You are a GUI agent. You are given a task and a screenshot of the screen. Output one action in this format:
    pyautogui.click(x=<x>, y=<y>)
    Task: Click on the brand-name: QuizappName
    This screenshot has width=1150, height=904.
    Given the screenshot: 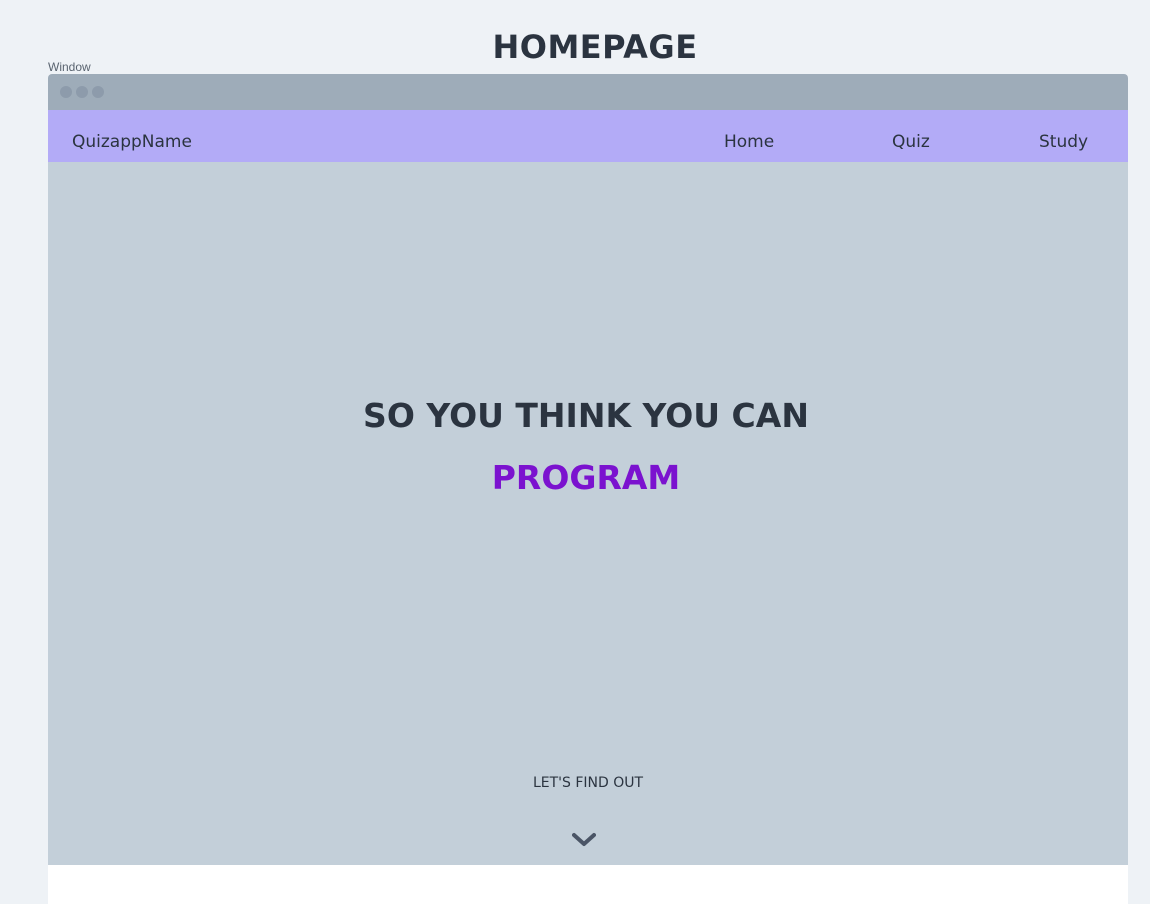 What is the action you would take?
    pyautogui.click(x=132, y=142)
    